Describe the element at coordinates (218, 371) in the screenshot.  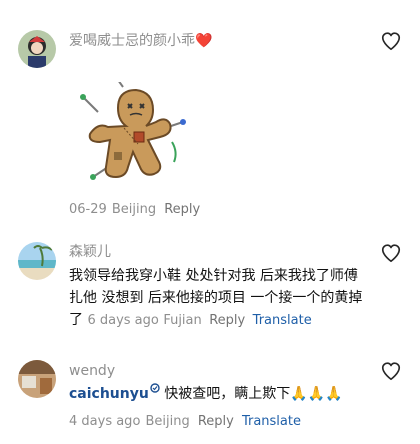
I see `comment-username: wendy` at that location.